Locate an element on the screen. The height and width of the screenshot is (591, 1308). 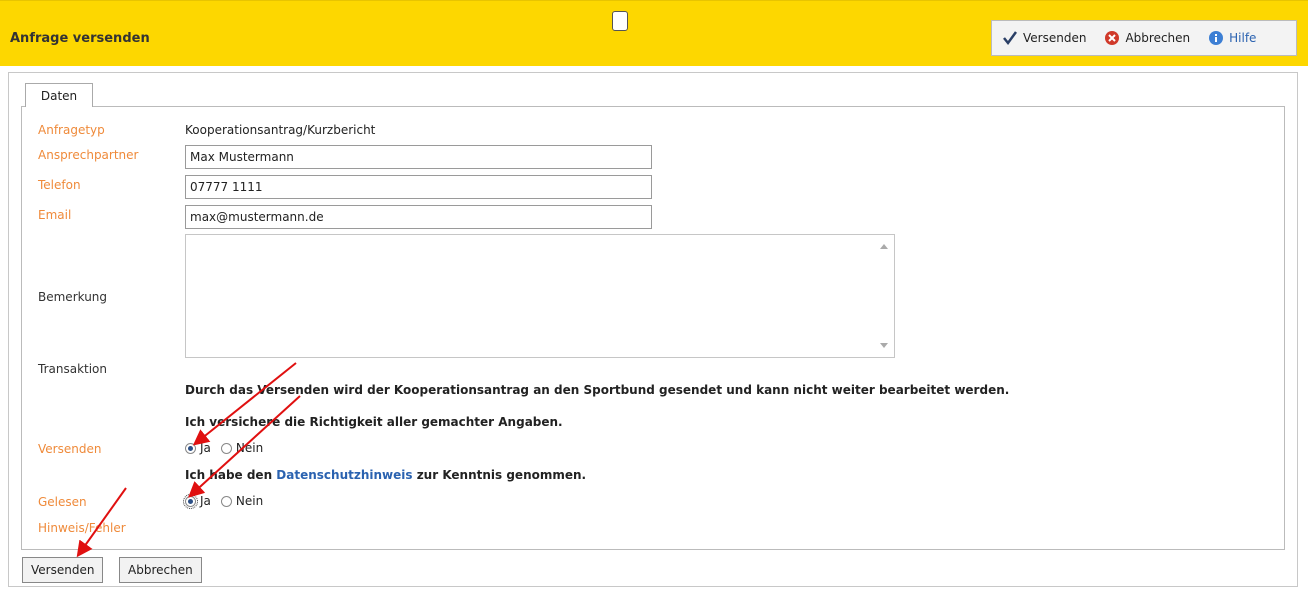
annotation-arrow-gelesen is located at coordinates (244, 446).